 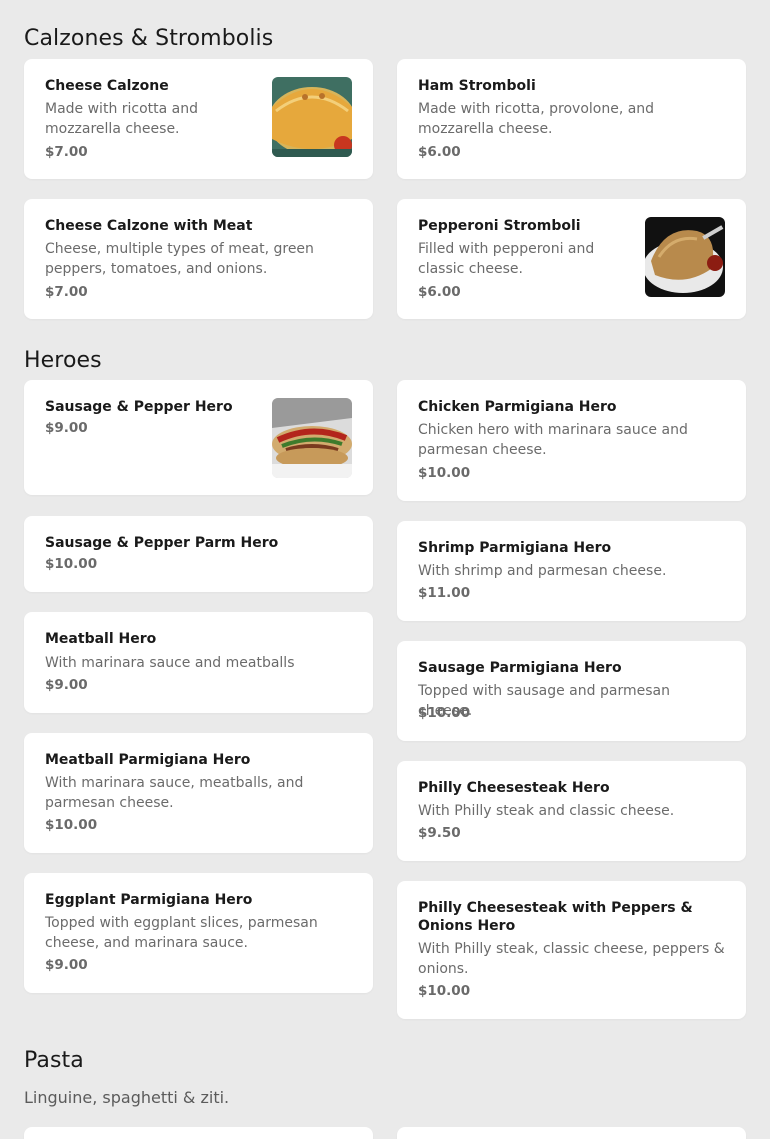 I want to click on item-description: Made with ricotta and mozzarella cheese., so click(x=122, y=119).